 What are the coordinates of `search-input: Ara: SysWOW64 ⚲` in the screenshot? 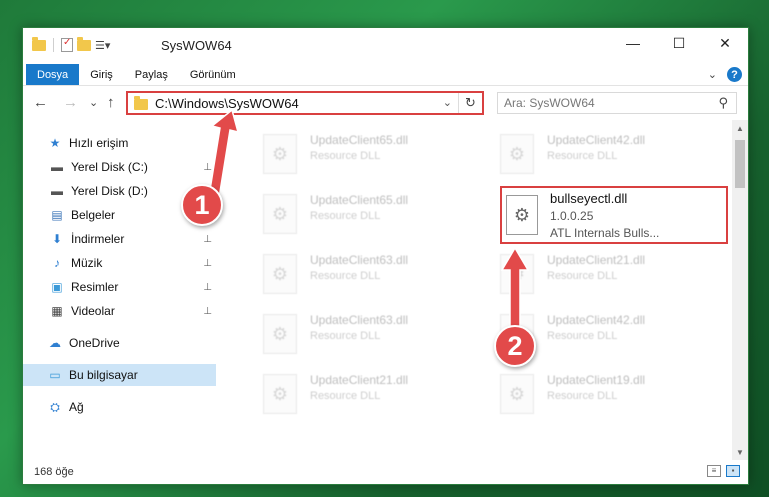 It's located at (617, 103).